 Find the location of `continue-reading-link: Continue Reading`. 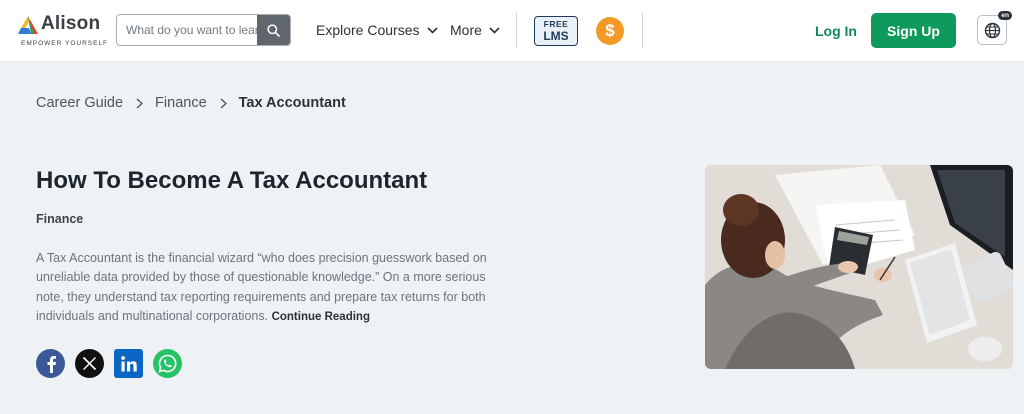

continue-reading-link: Continue Reading is located at coordinates (321, 317).